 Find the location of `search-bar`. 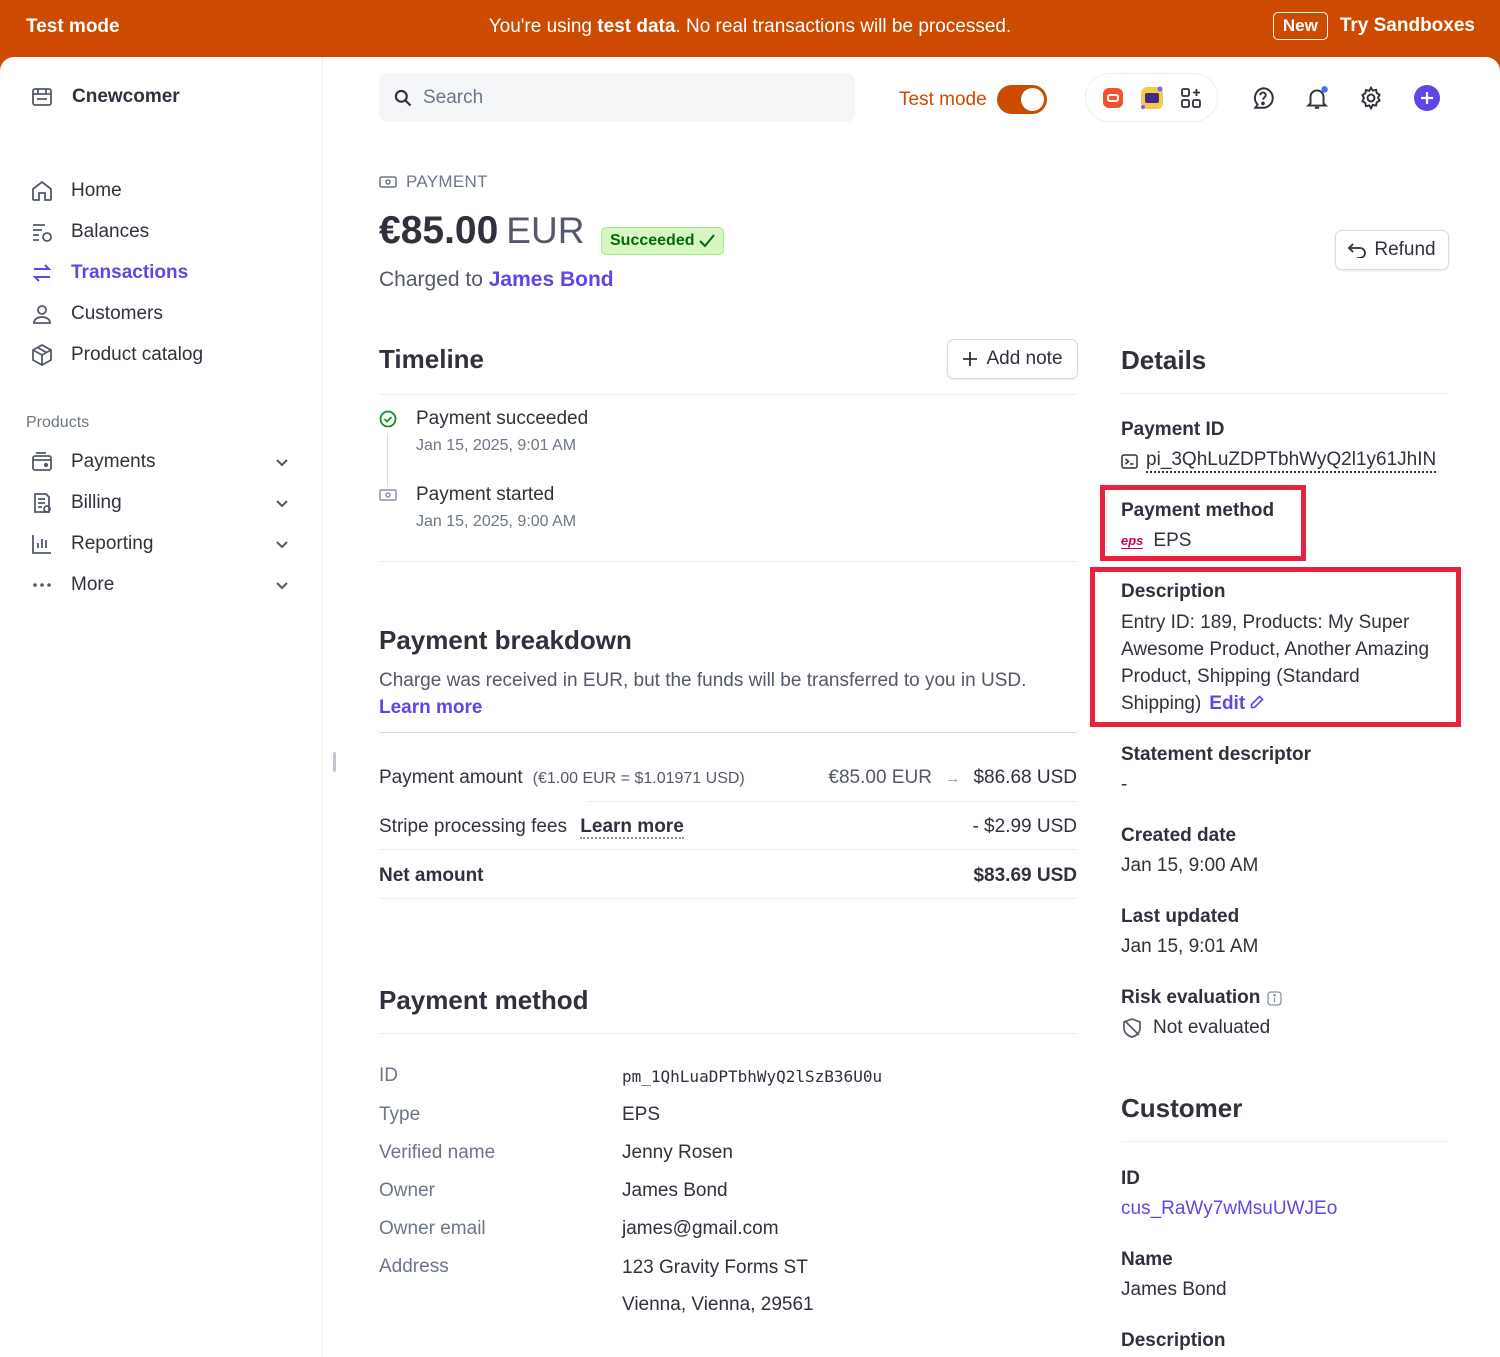

search-bar is located at coordinates (617, 97).